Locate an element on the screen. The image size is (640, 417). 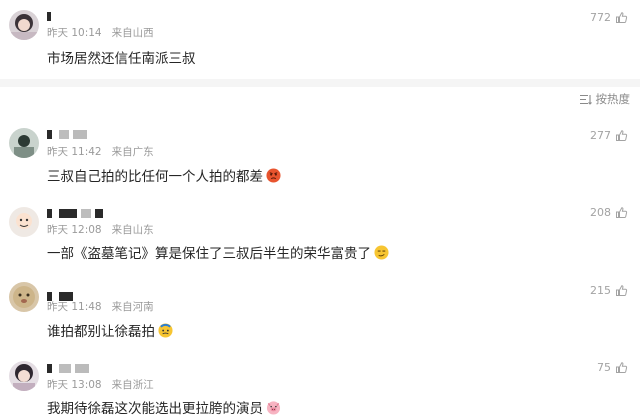
like-count: 215 is located at coordinates (600, 290).